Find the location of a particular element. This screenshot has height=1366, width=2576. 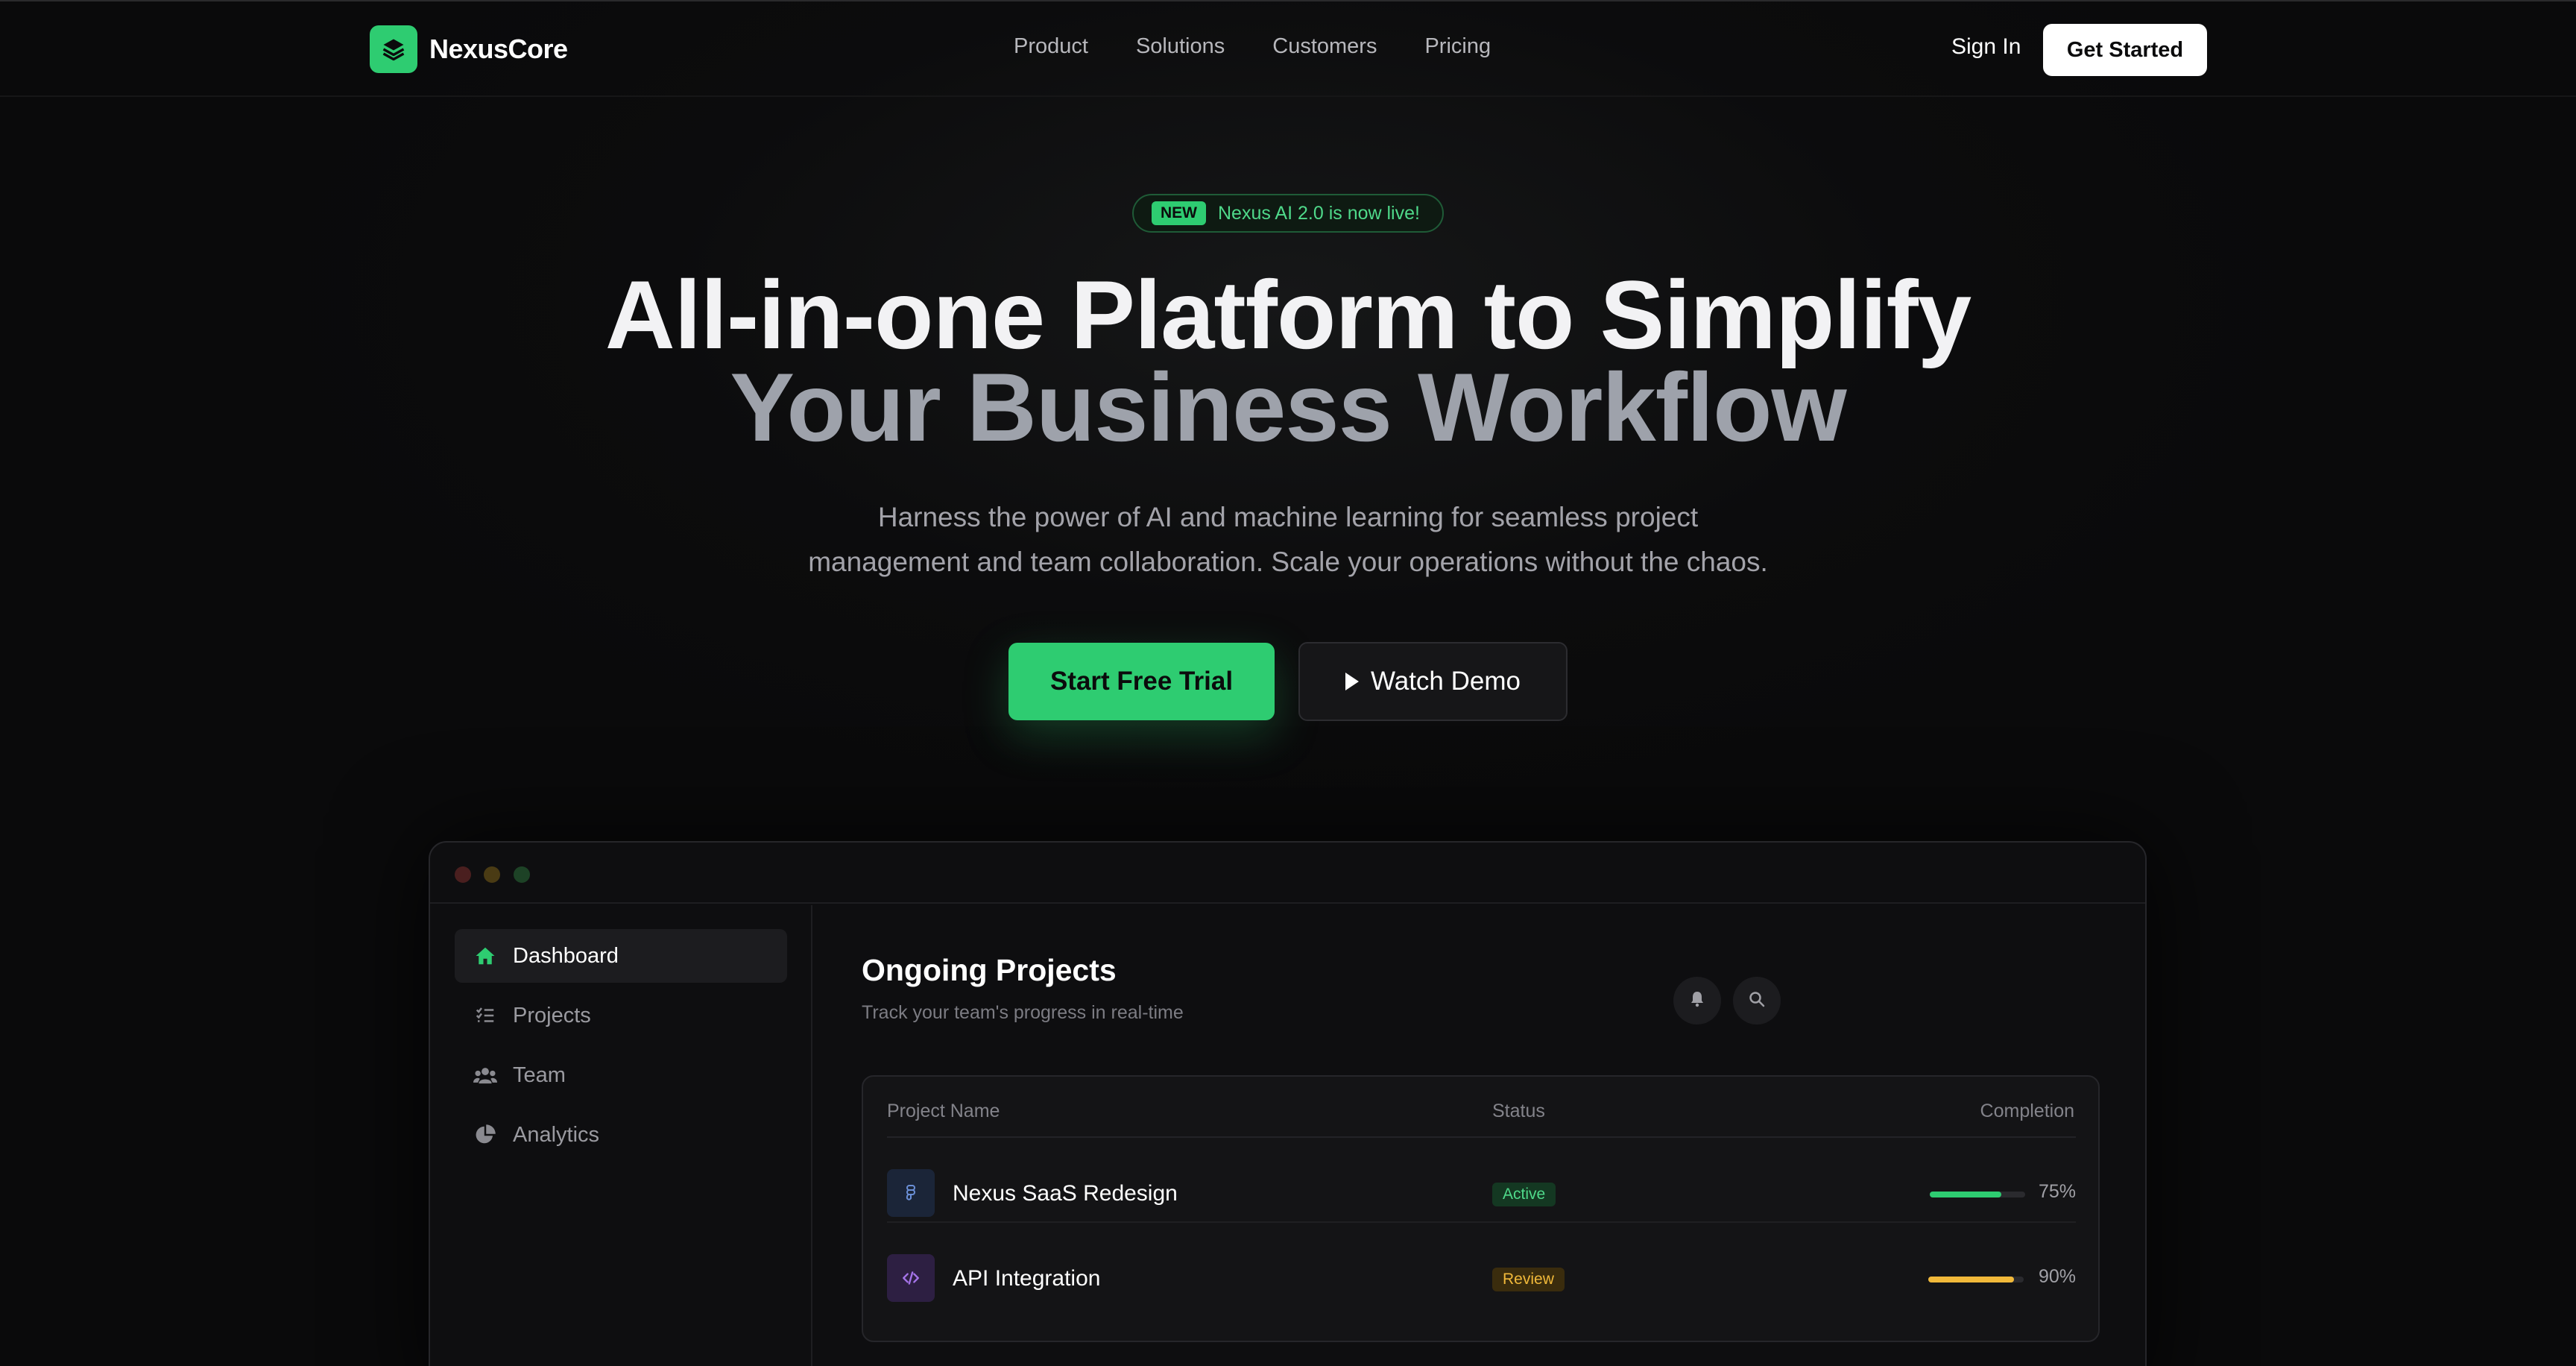

project-name: API Integration is located at coordinates (1027, 1278).